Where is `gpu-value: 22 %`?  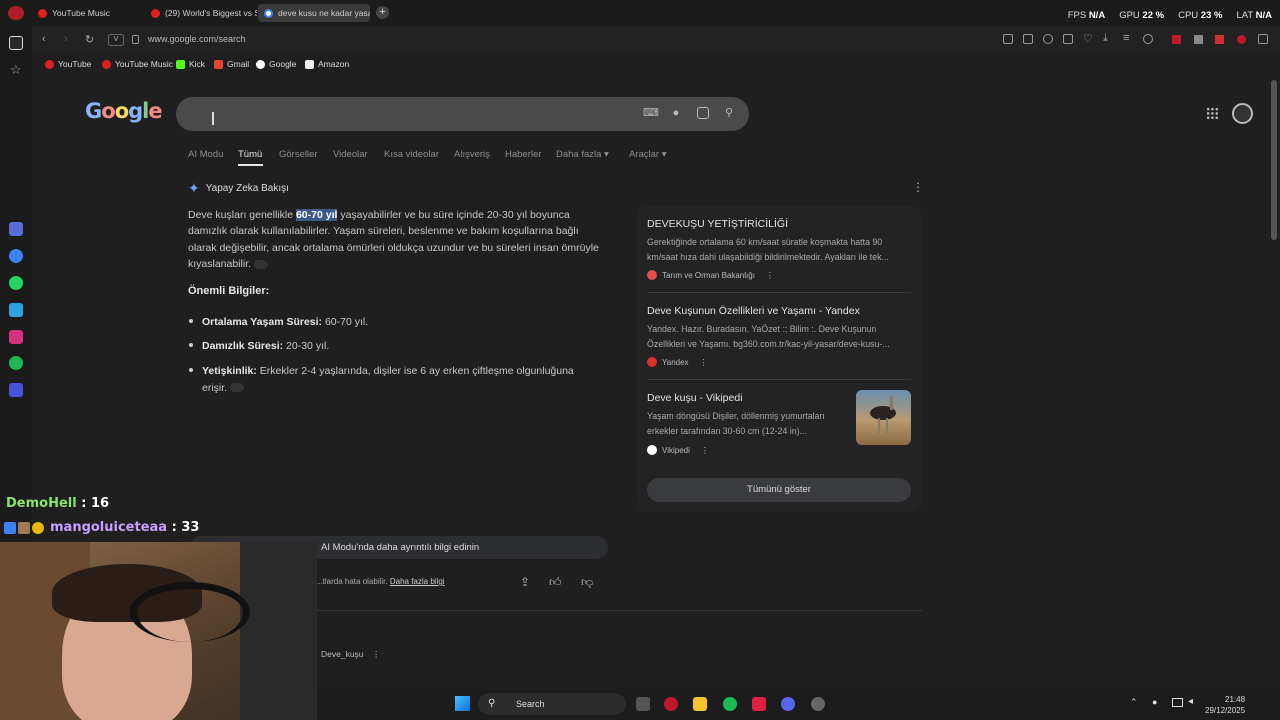
gpu-value: 22 % is located at coordinates (1153, 15).